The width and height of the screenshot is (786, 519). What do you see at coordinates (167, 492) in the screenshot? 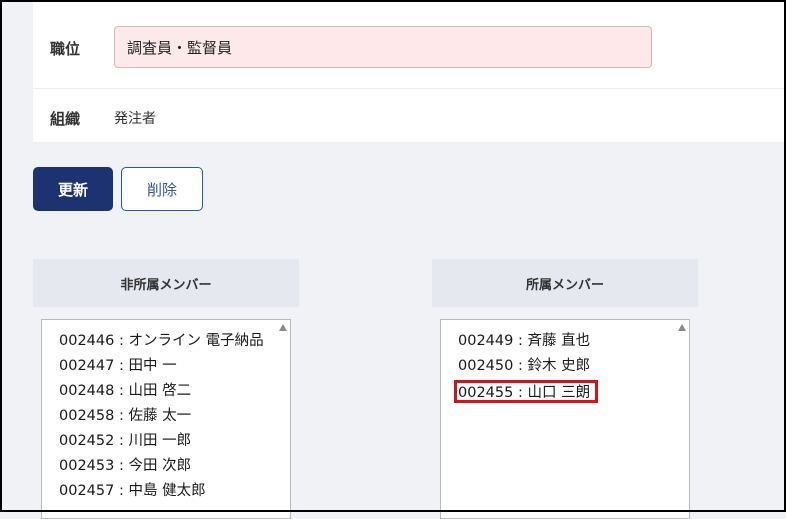
I see `list-item: 002457 : 中島 健太郎` at bounding box center [167, 492].